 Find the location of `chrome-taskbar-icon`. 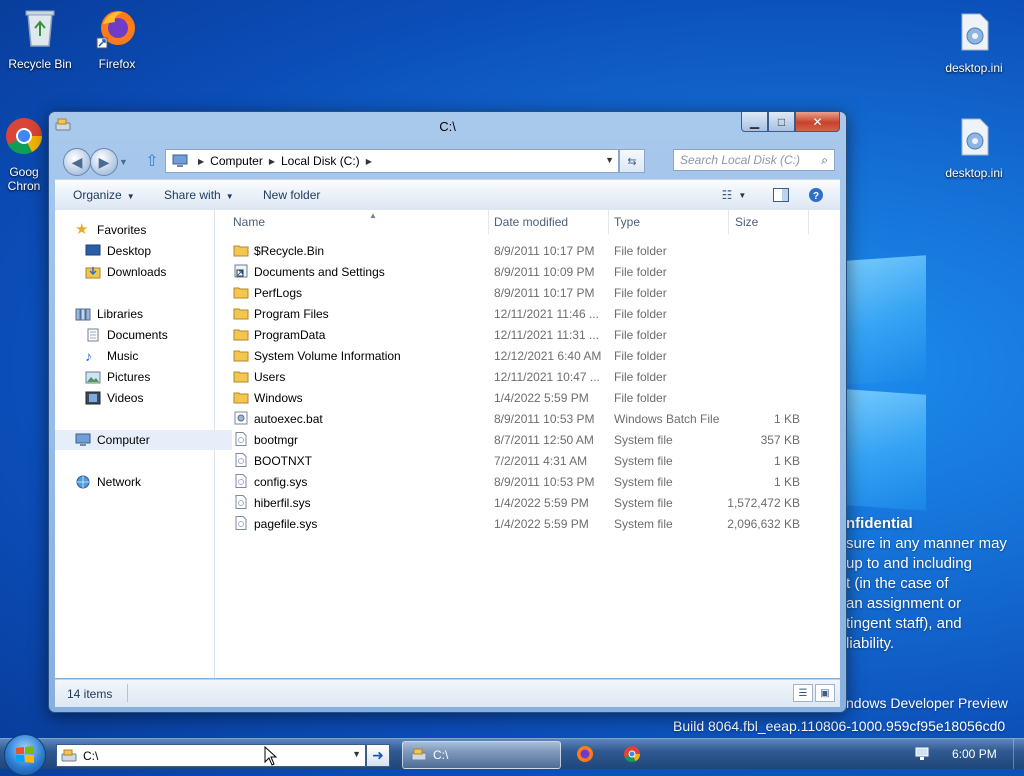

chrome-taskbar-icon is located at coordinates (632, 754).